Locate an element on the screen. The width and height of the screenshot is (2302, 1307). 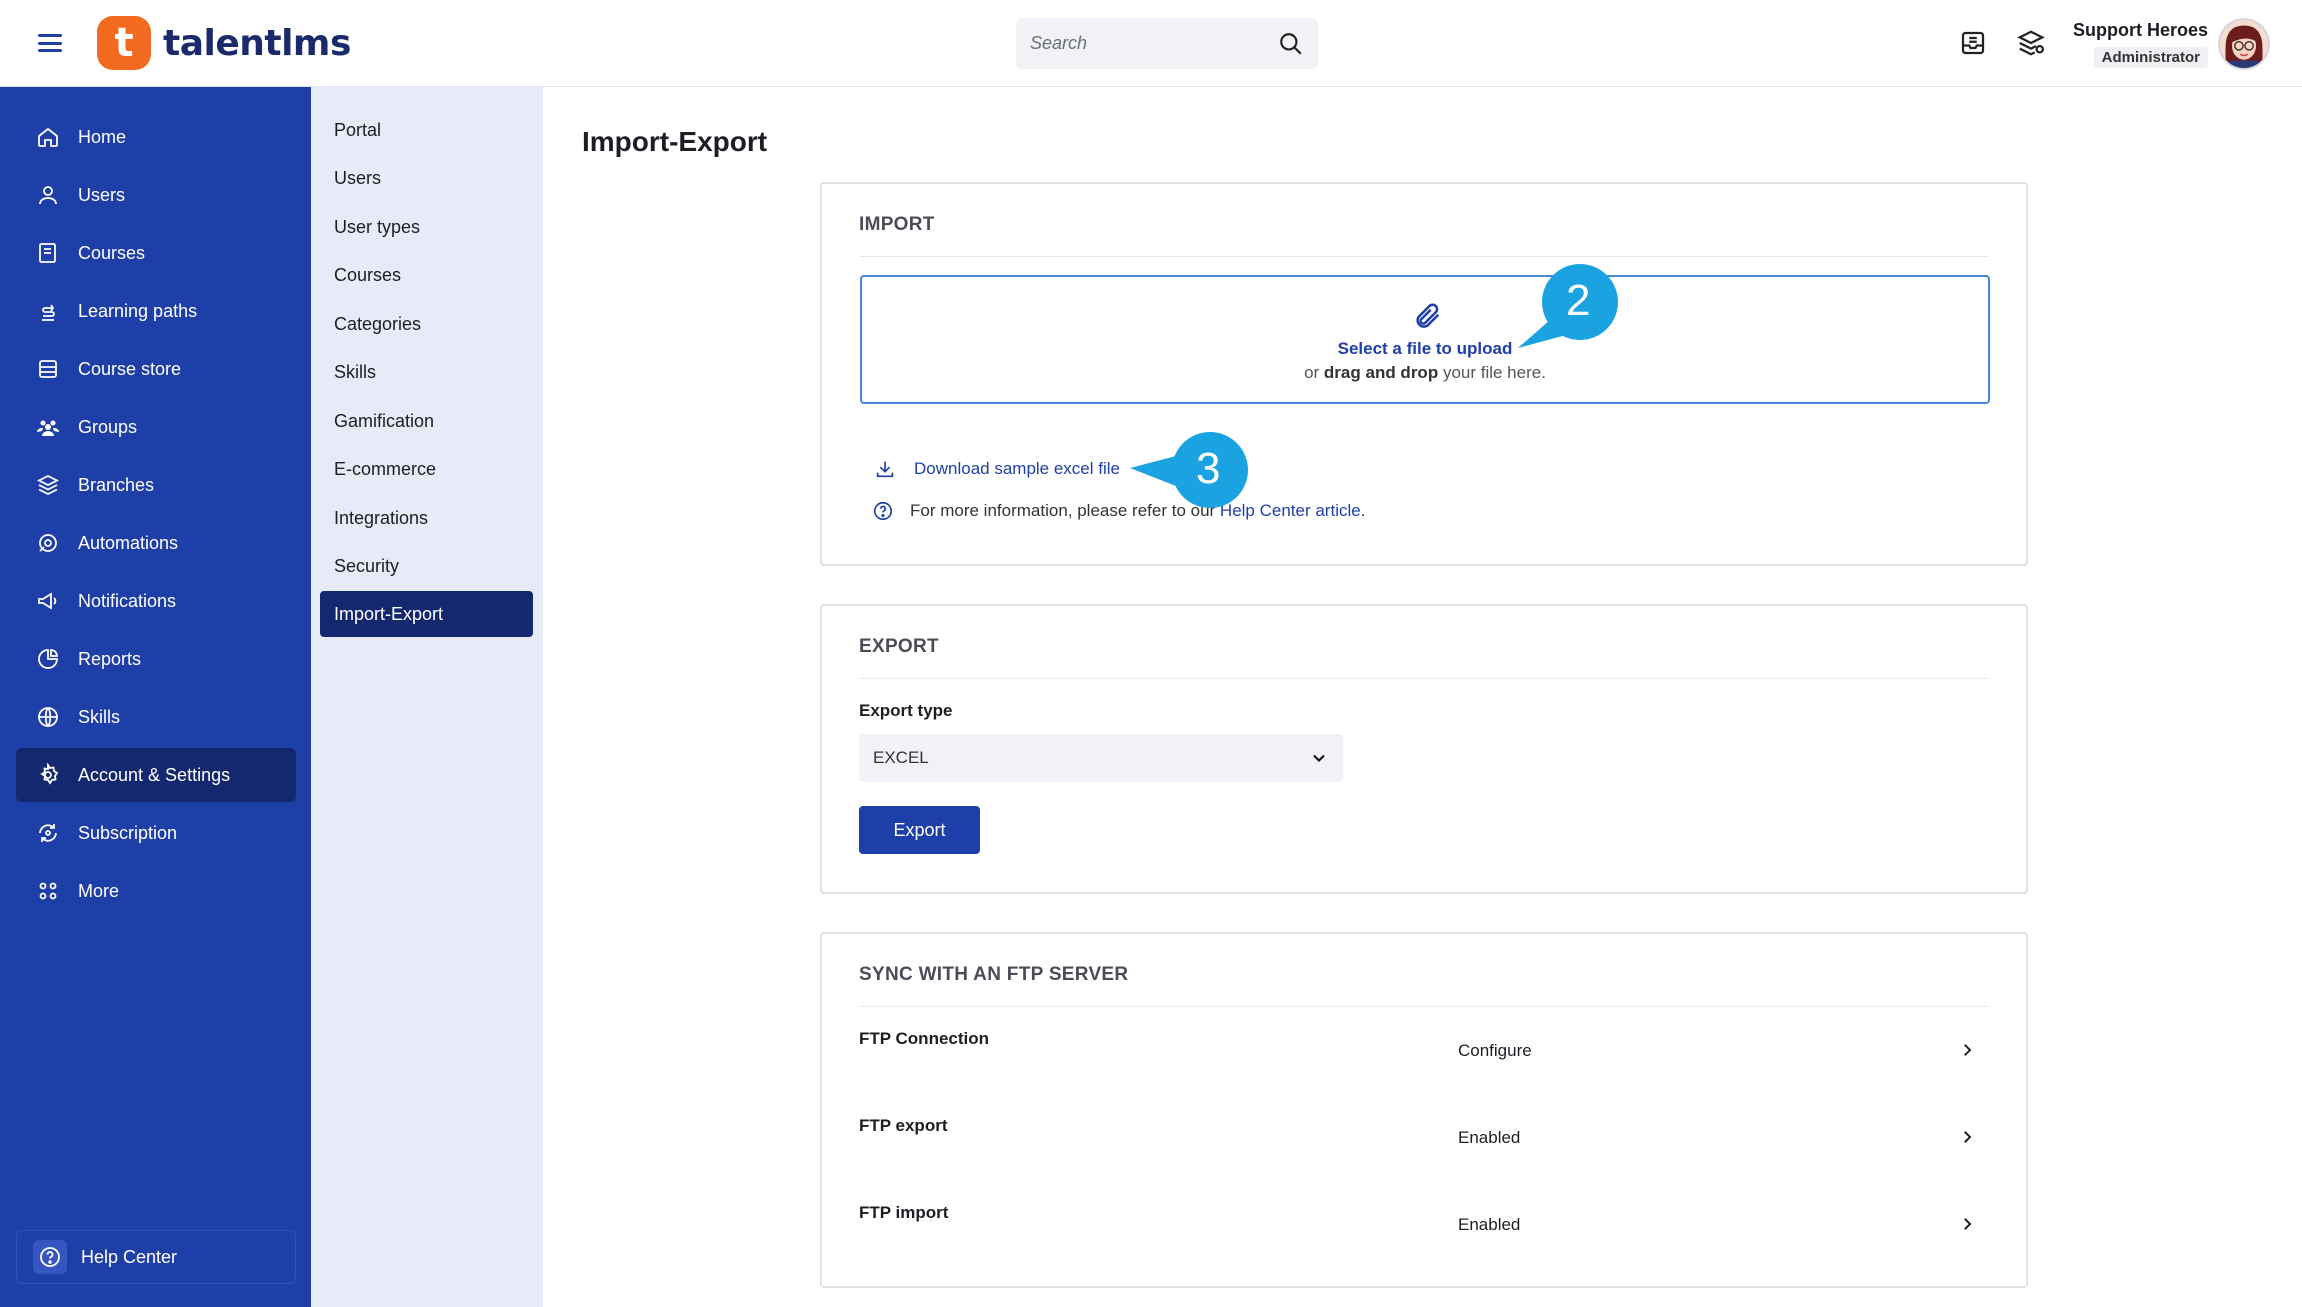
automation-icon is located at coordinates (48, 543).